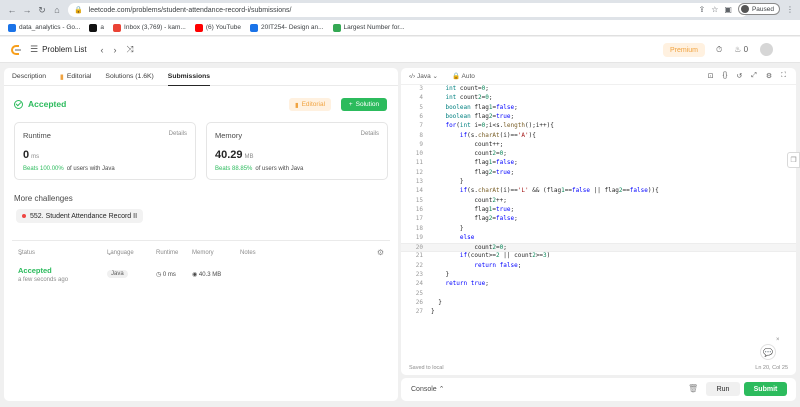 This screenshot has height=407, width=800. What do you see at coordinates (43, 169) in the screenshot?
I see `runtime-beats-pct: Beats 100.00%` at bounding box center [43, 169].